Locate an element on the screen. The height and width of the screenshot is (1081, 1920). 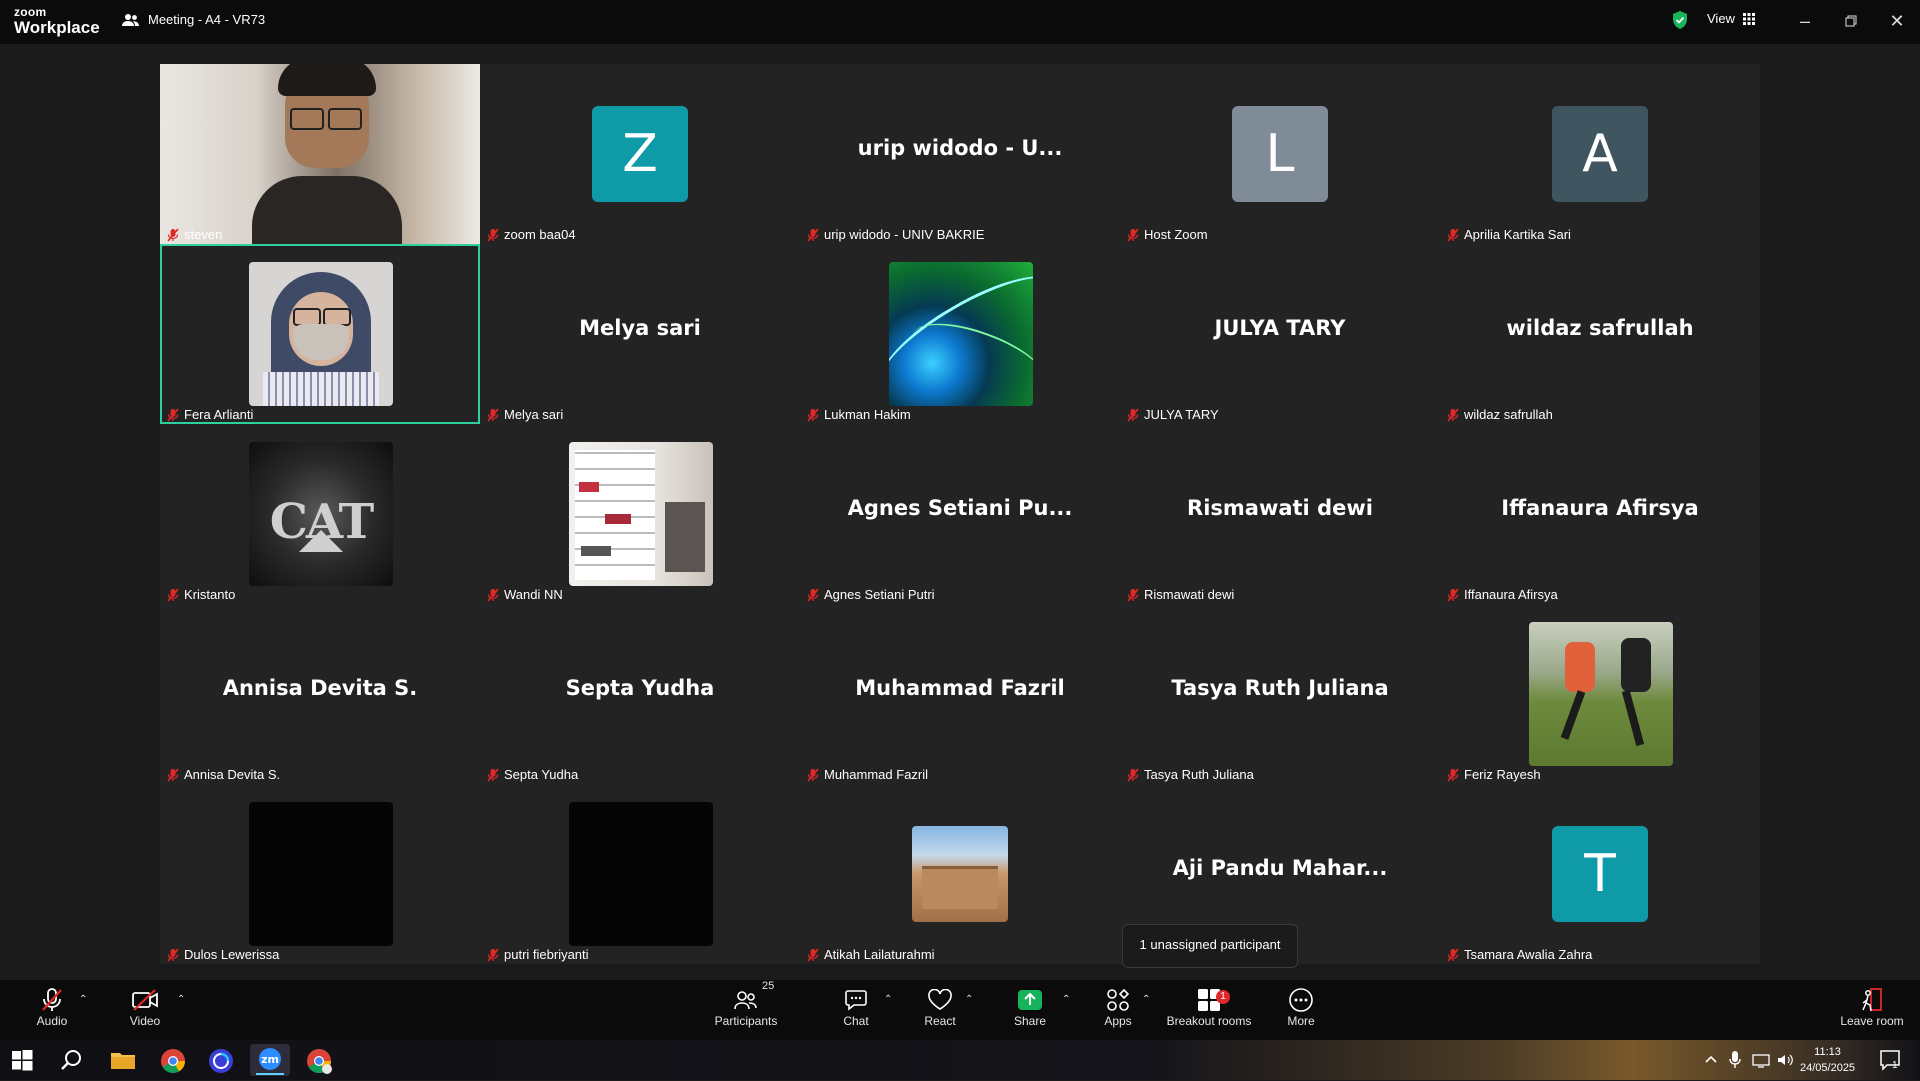
tray-mic-icon is located at coordinates (1735, 1060).